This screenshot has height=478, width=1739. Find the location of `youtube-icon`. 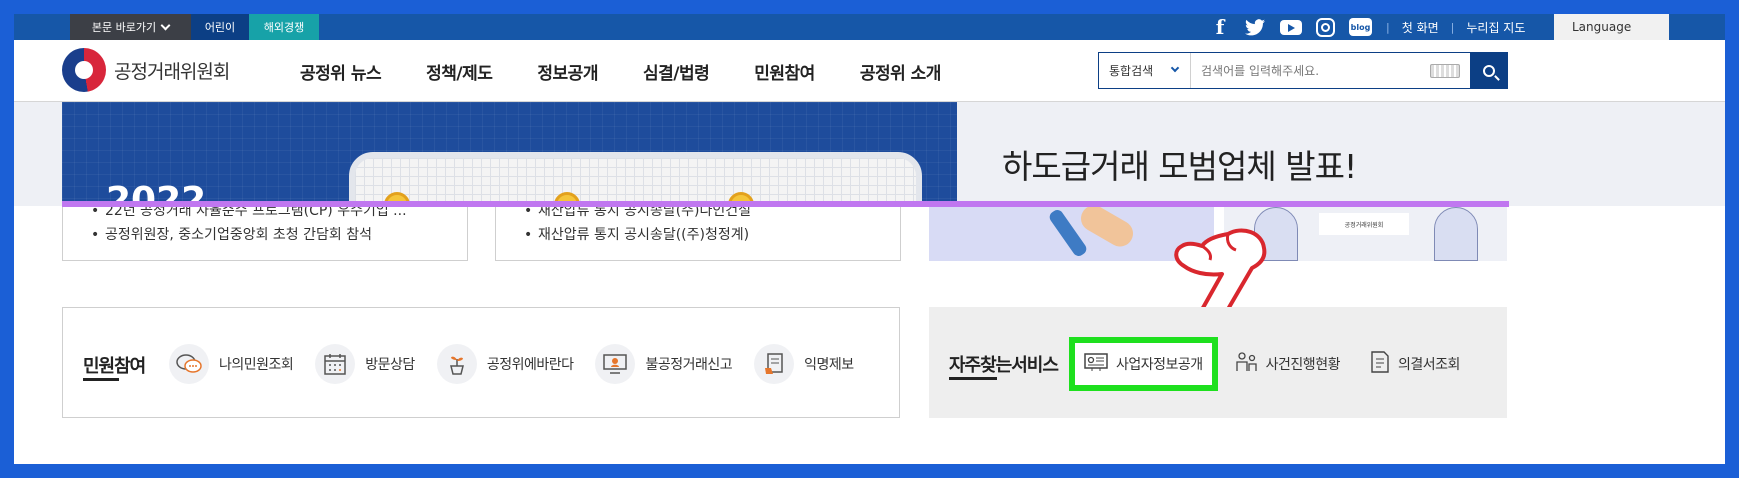

youtube-icon is located at coordinates (1291, 27).